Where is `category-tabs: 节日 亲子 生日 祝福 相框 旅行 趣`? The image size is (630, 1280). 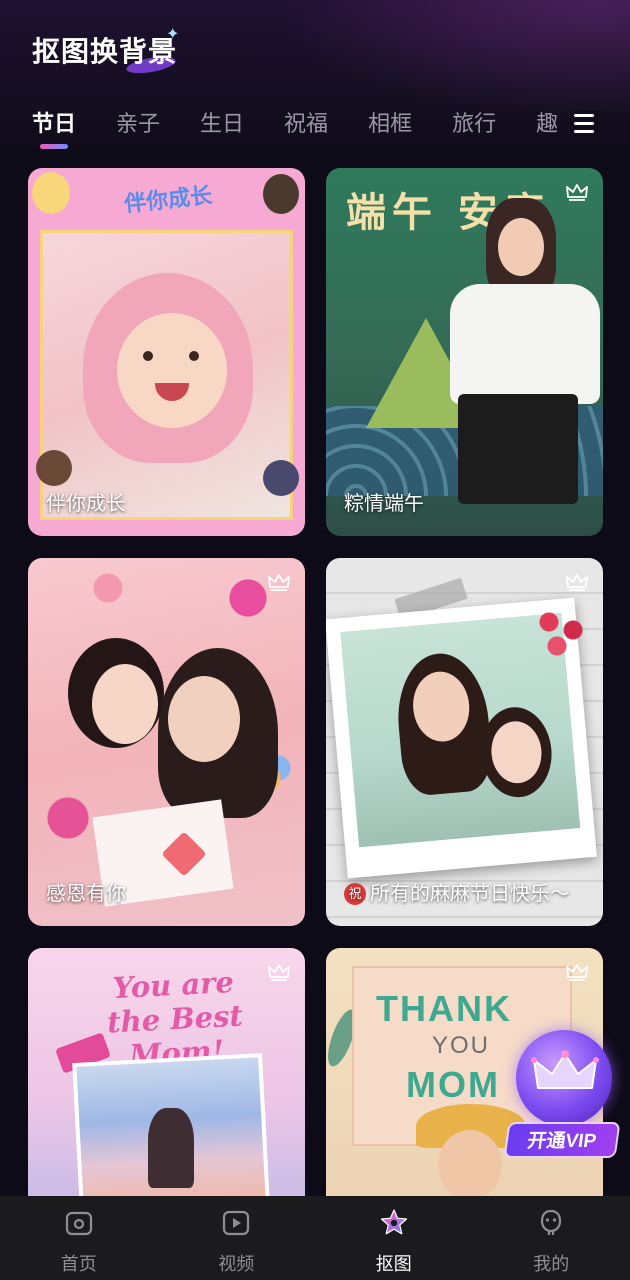 category-tabs: 节日 亲子 生日 祝福 相框 旅行 趣 is located at coordinates (315, 128).